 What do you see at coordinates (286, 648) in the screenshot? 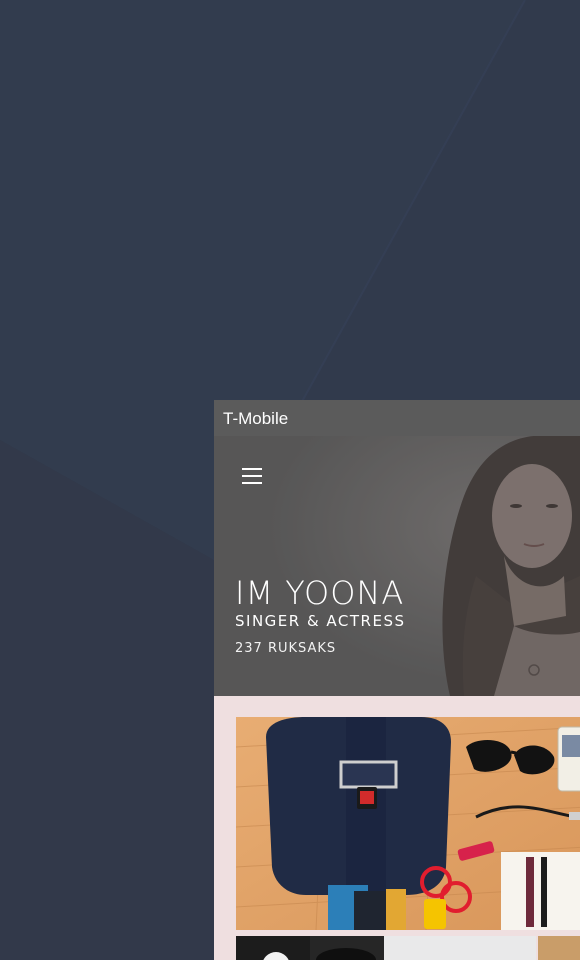
I see `profile-count: 237 RUKSAKS` at bounding box center [286, 648].